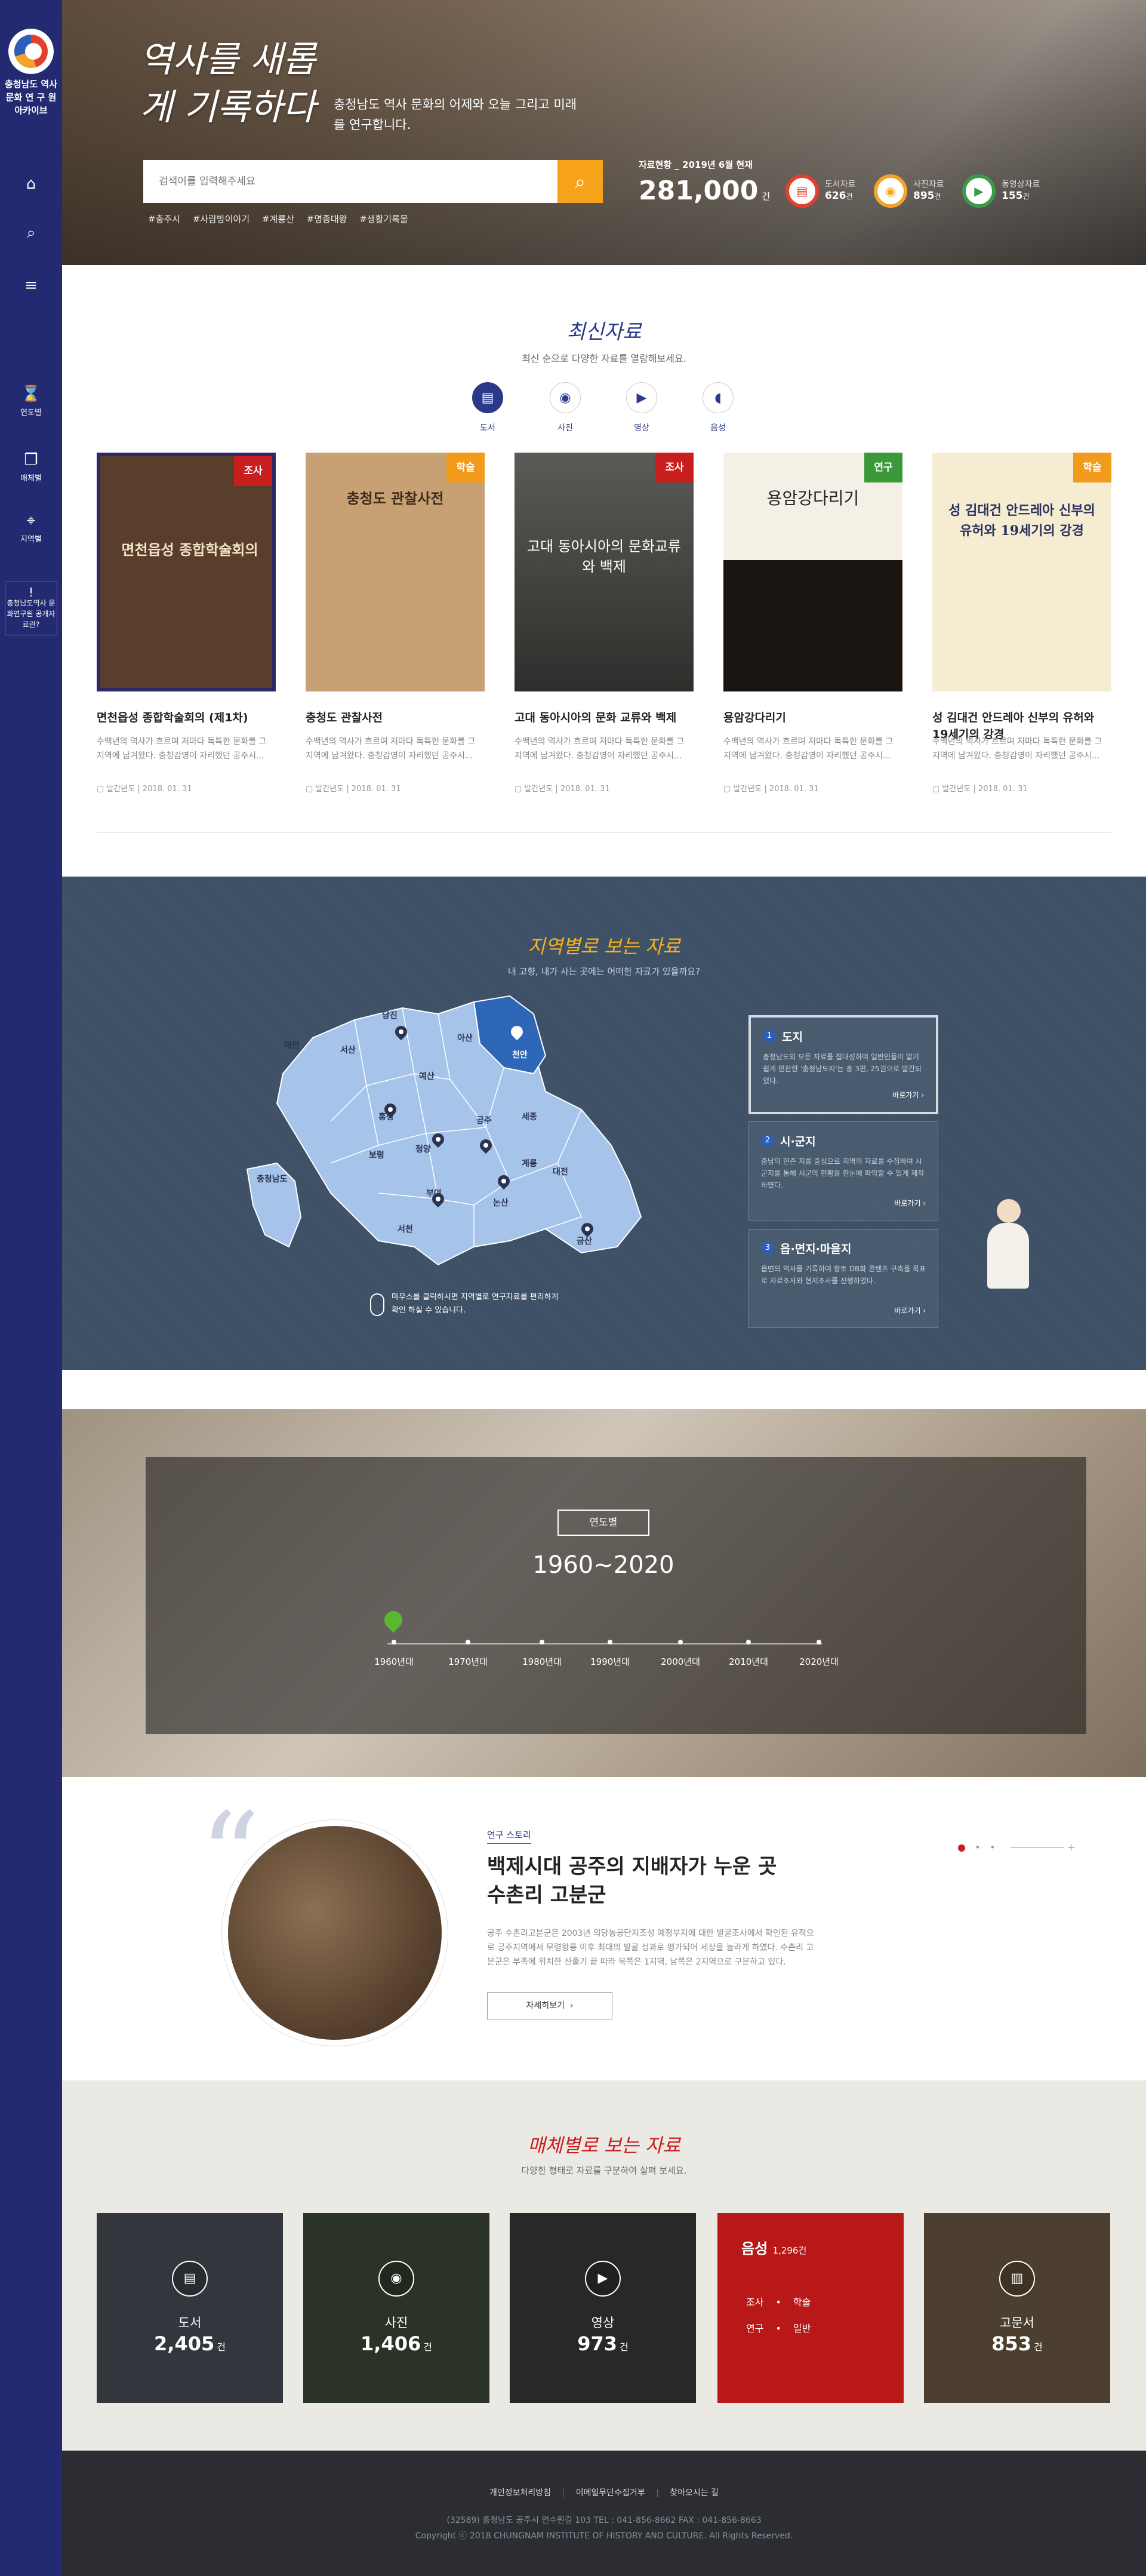  I want to click on map-label: 서천, so click(406, 1229).